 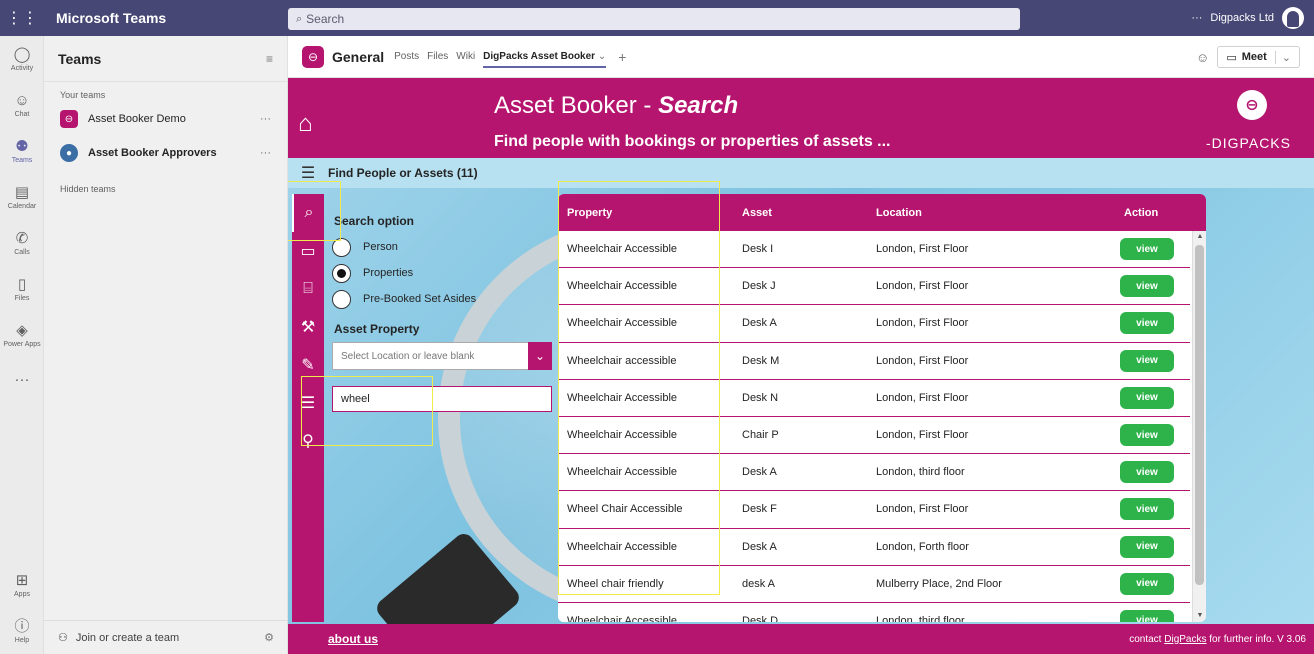 I want to click on rail-item-calendar: ▤ Calendar, so click(x=22, y=197).